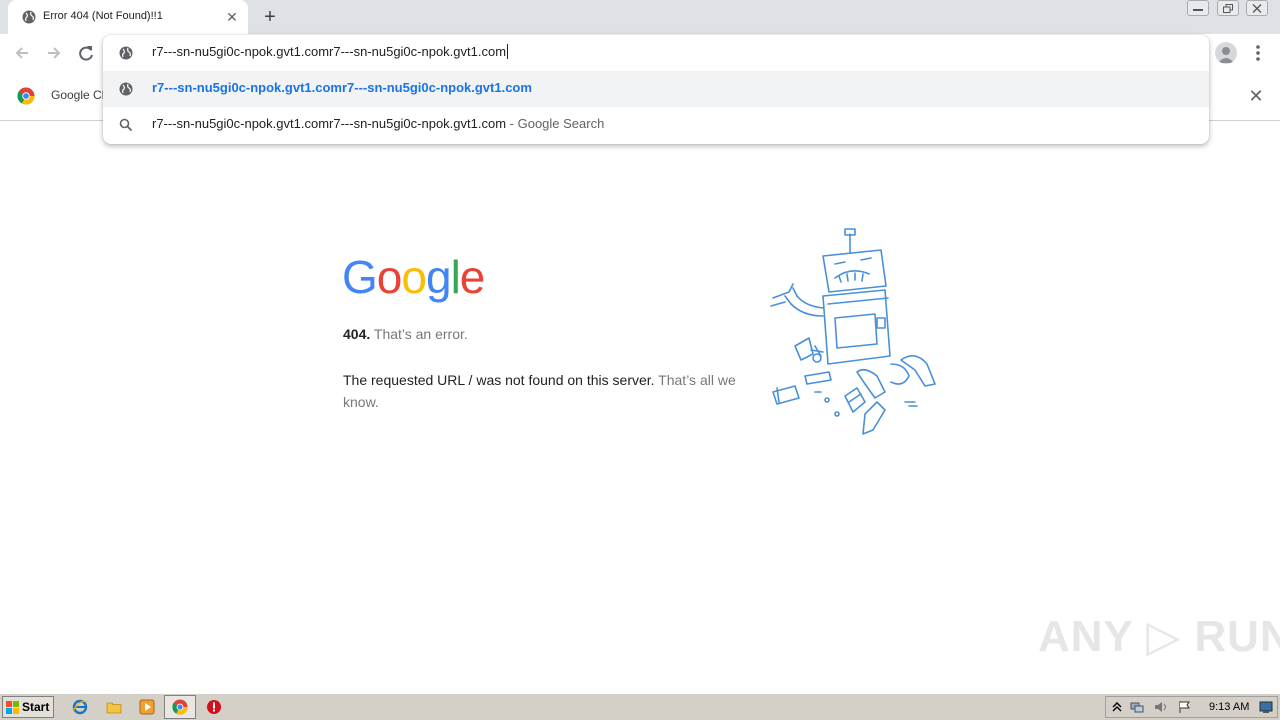  What do you see at coordinates (853, 331) in the screenshot?
I see `broken-robot-illustration` at bounding box center [853, 331].